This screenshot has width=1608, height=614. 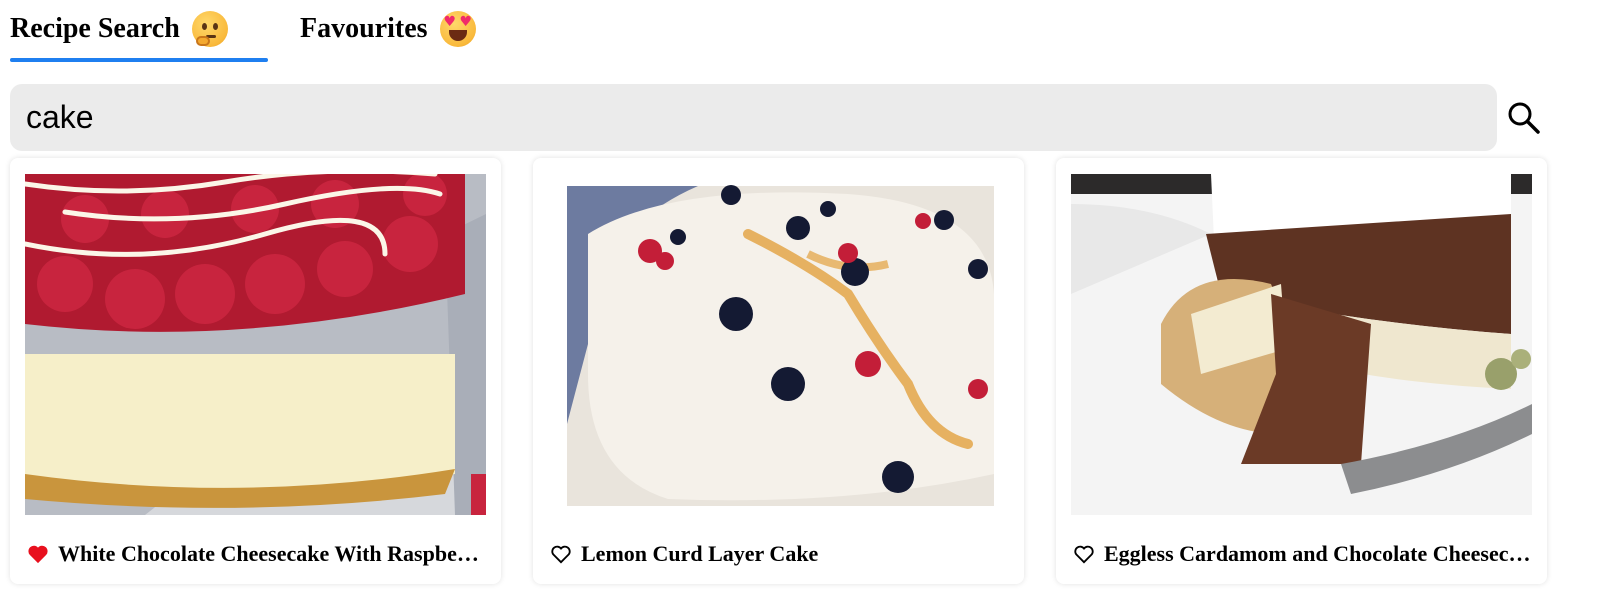 I want to click on tab-recipe-search: Recipe Search, so click(x=139, y=31).